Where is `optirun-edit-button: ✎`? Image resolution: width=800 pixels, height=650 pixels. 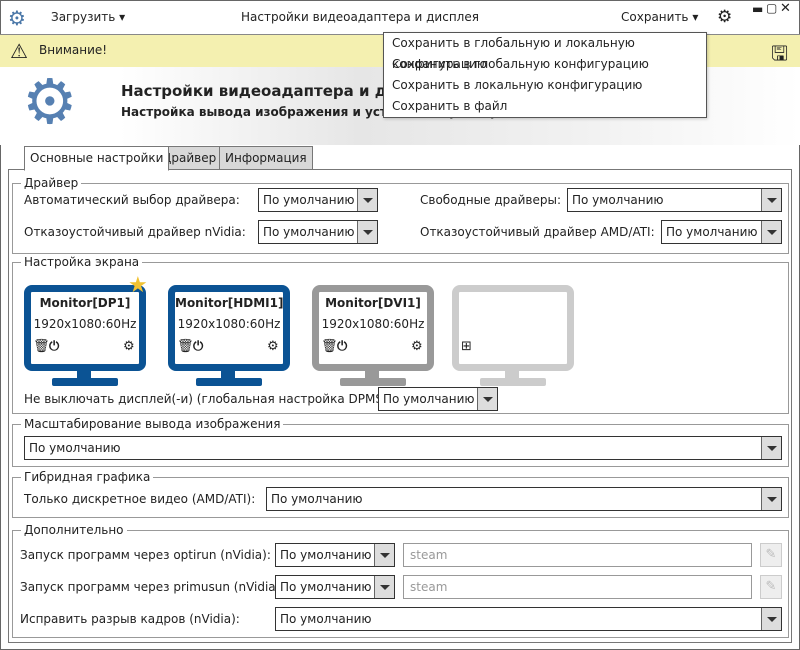 optirun-edit-button: ✎ is located at coordinates (771, 555).